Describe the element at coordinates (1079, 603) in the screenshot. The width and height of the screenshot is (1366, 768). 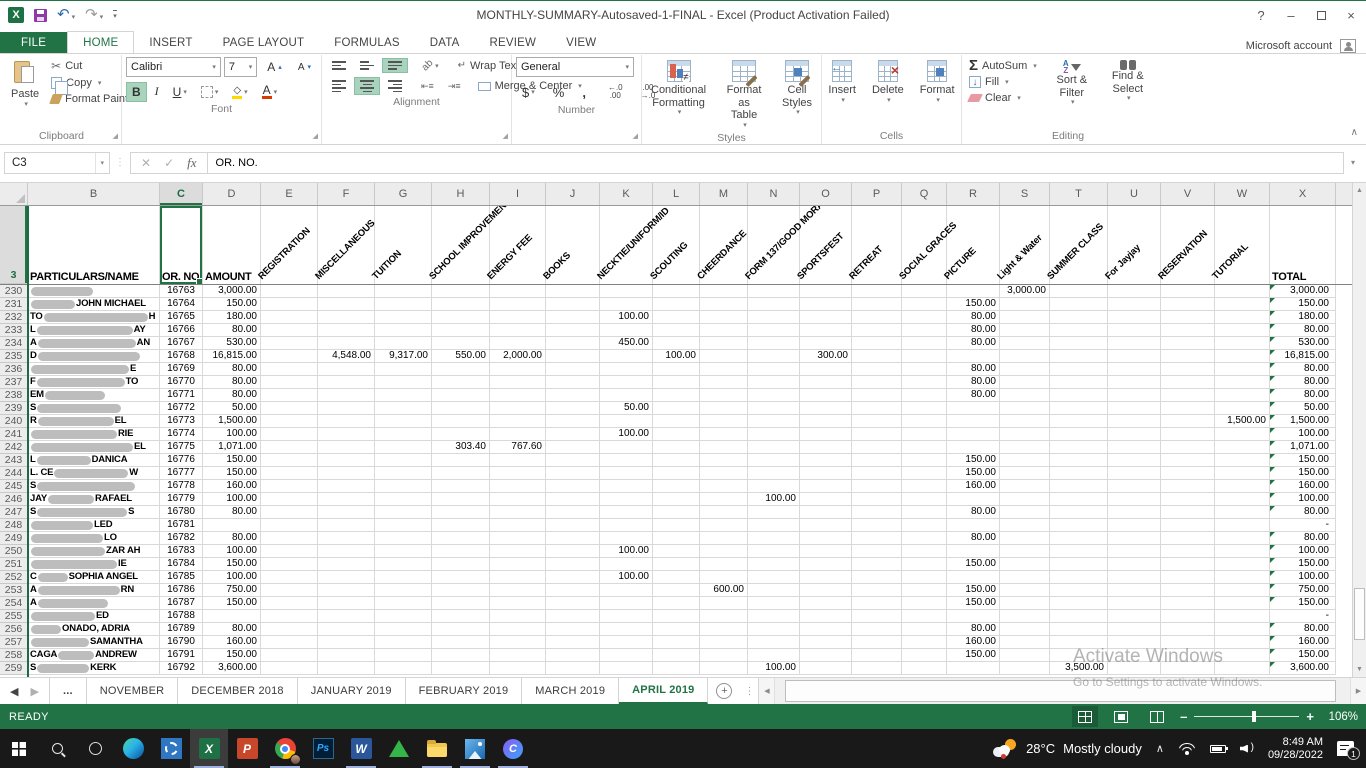
I see `cell-T` at that location.